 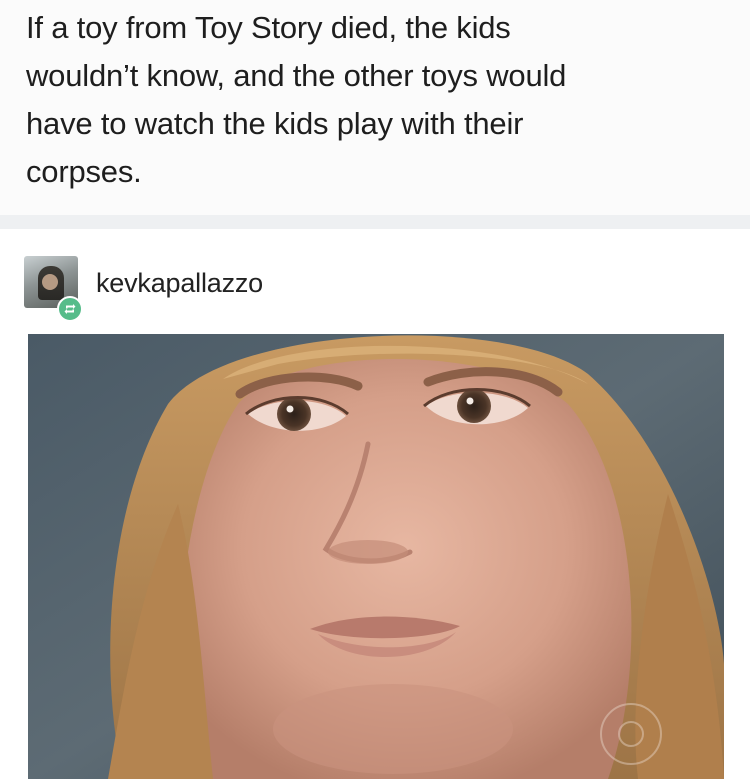 I want to click on reblog-username: kevkapallazzo, so click(x=179, y=283).